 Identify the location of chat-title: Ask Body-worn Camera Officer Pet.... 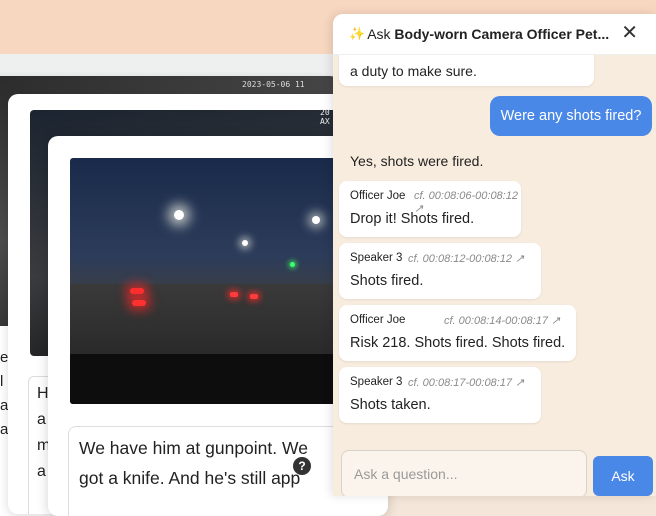
(488, 34).